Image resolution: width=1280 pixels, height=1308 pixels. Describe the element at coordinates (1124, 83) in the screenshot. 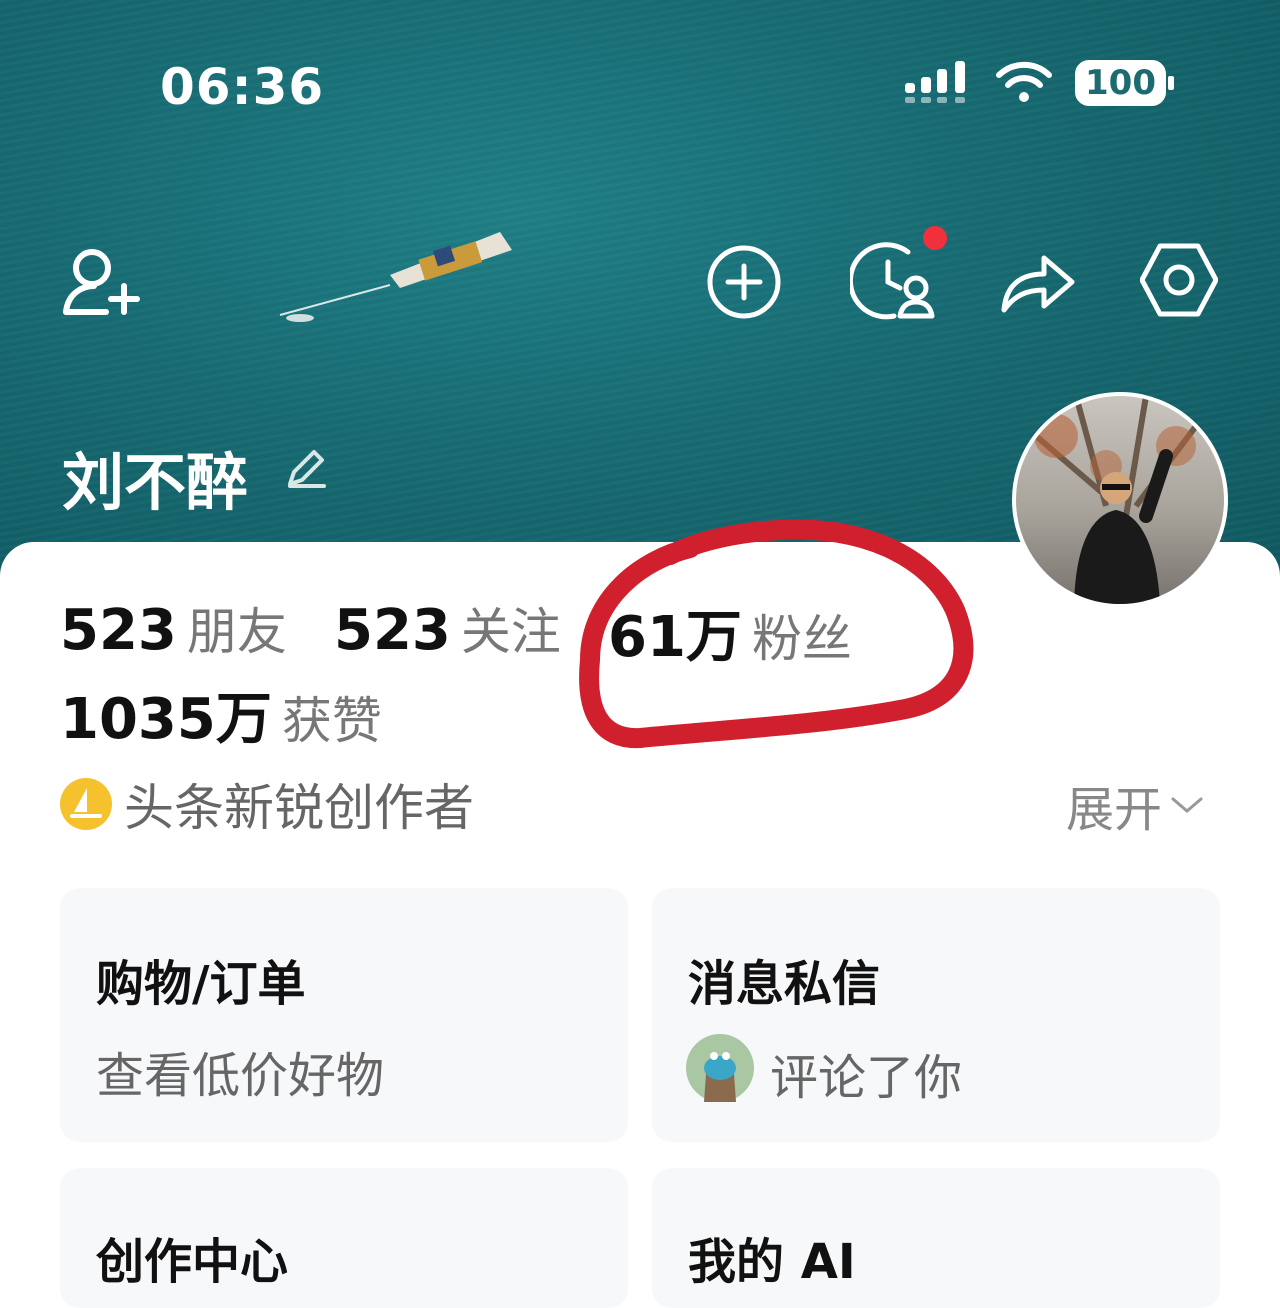

I see `battery-indicator: 100` at that location.